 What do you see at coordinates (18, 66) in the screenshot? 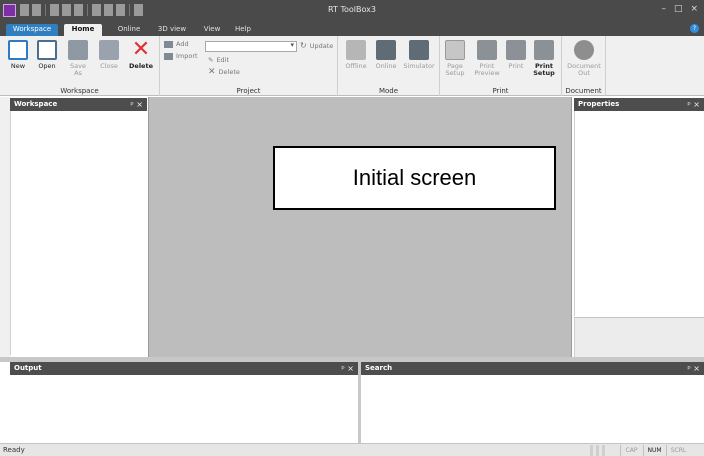
I see `new-label: New` at bounding box center [18, 66].